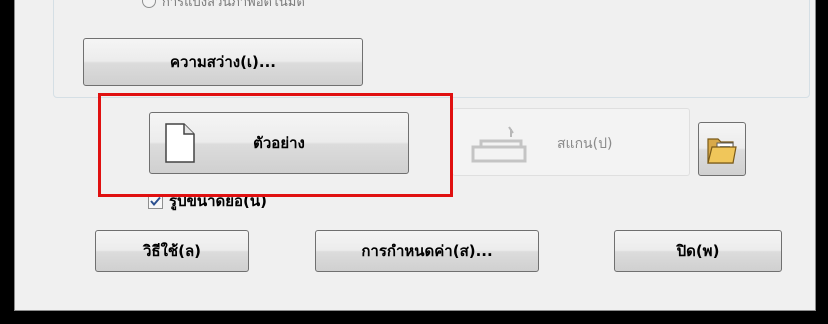 The height and width of the screenshot is (324, 828). I want to click on open-folder-button, so click(722, 149).